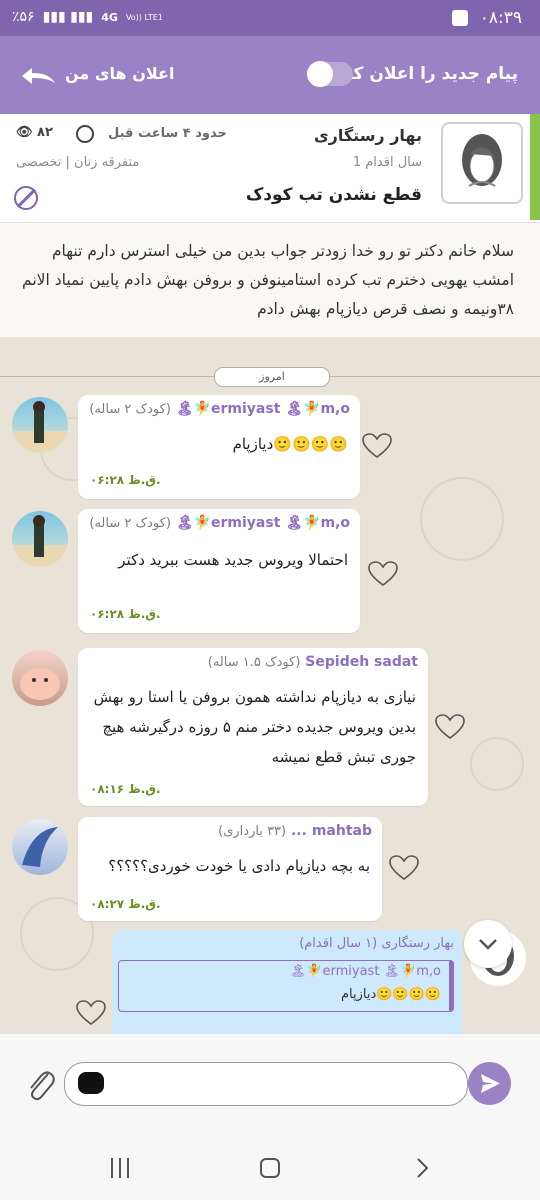 Image resolution: width=540 pixels, height=1200 pixels. I want to click on quoted-sender: ermiyast 🏝🧚m,o🧚🏝, so click(365, 971).